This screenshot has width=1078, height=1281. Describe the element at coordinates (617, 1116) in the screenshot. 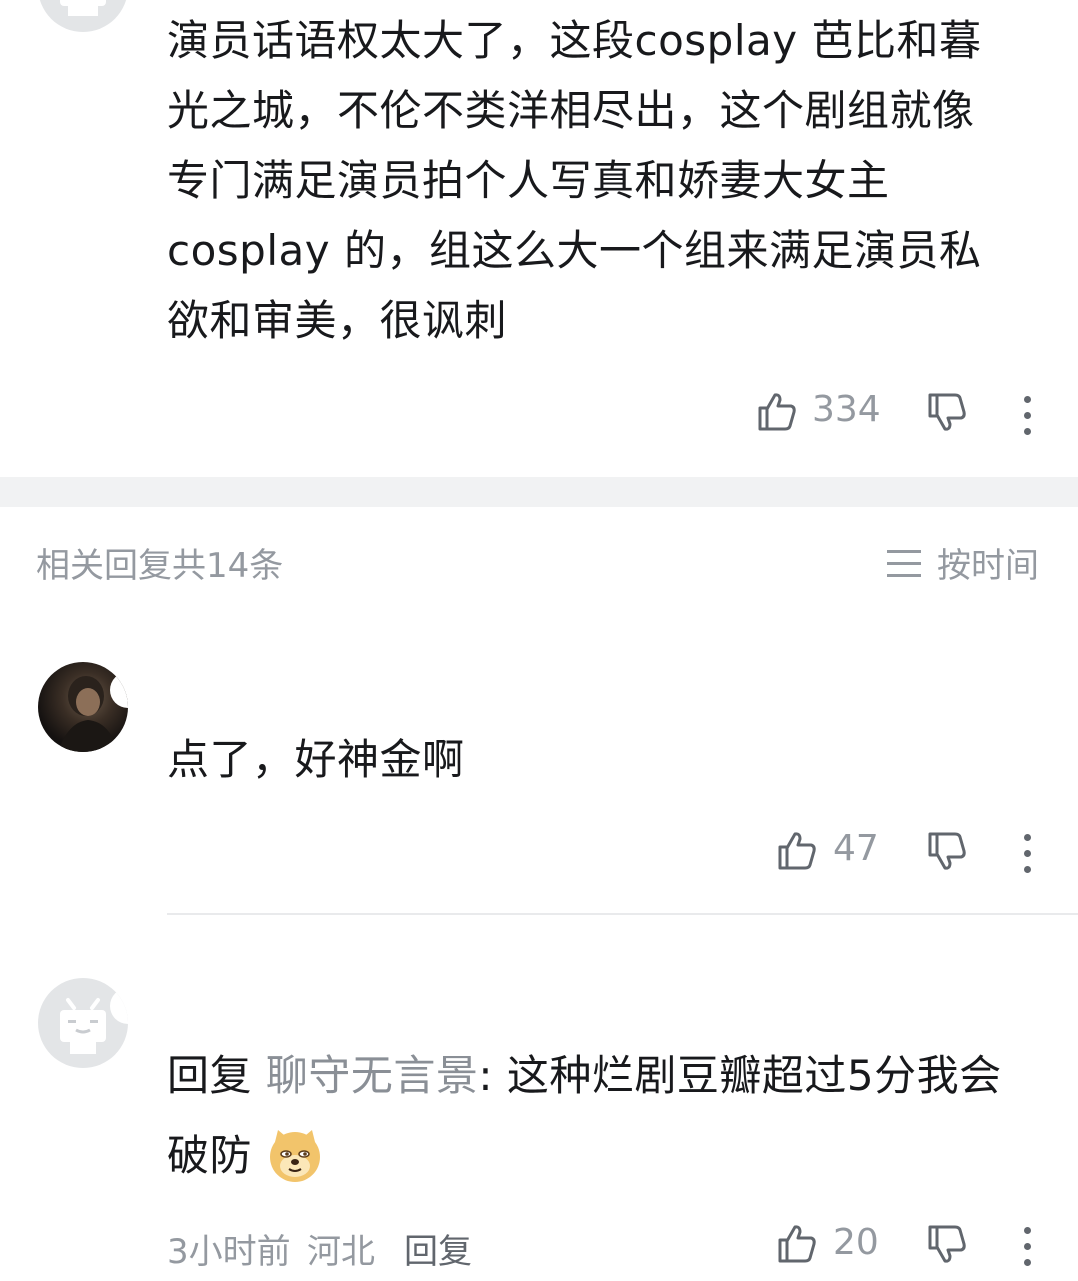

I see `reply-text: 回复 聊守无言景: 这种烂剧豆瓣超过5分我会 破防` at that location.